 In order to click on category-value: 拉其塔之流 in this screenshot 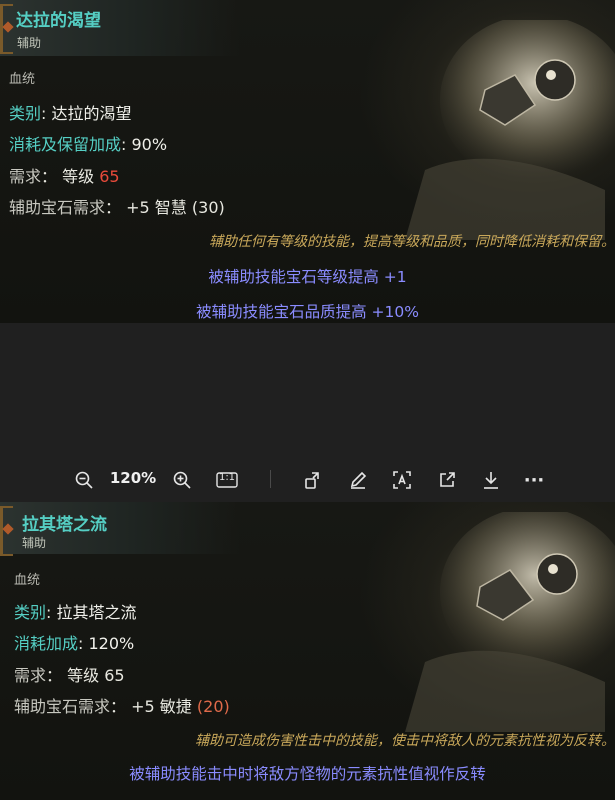, I will do `click(96, 612)`.